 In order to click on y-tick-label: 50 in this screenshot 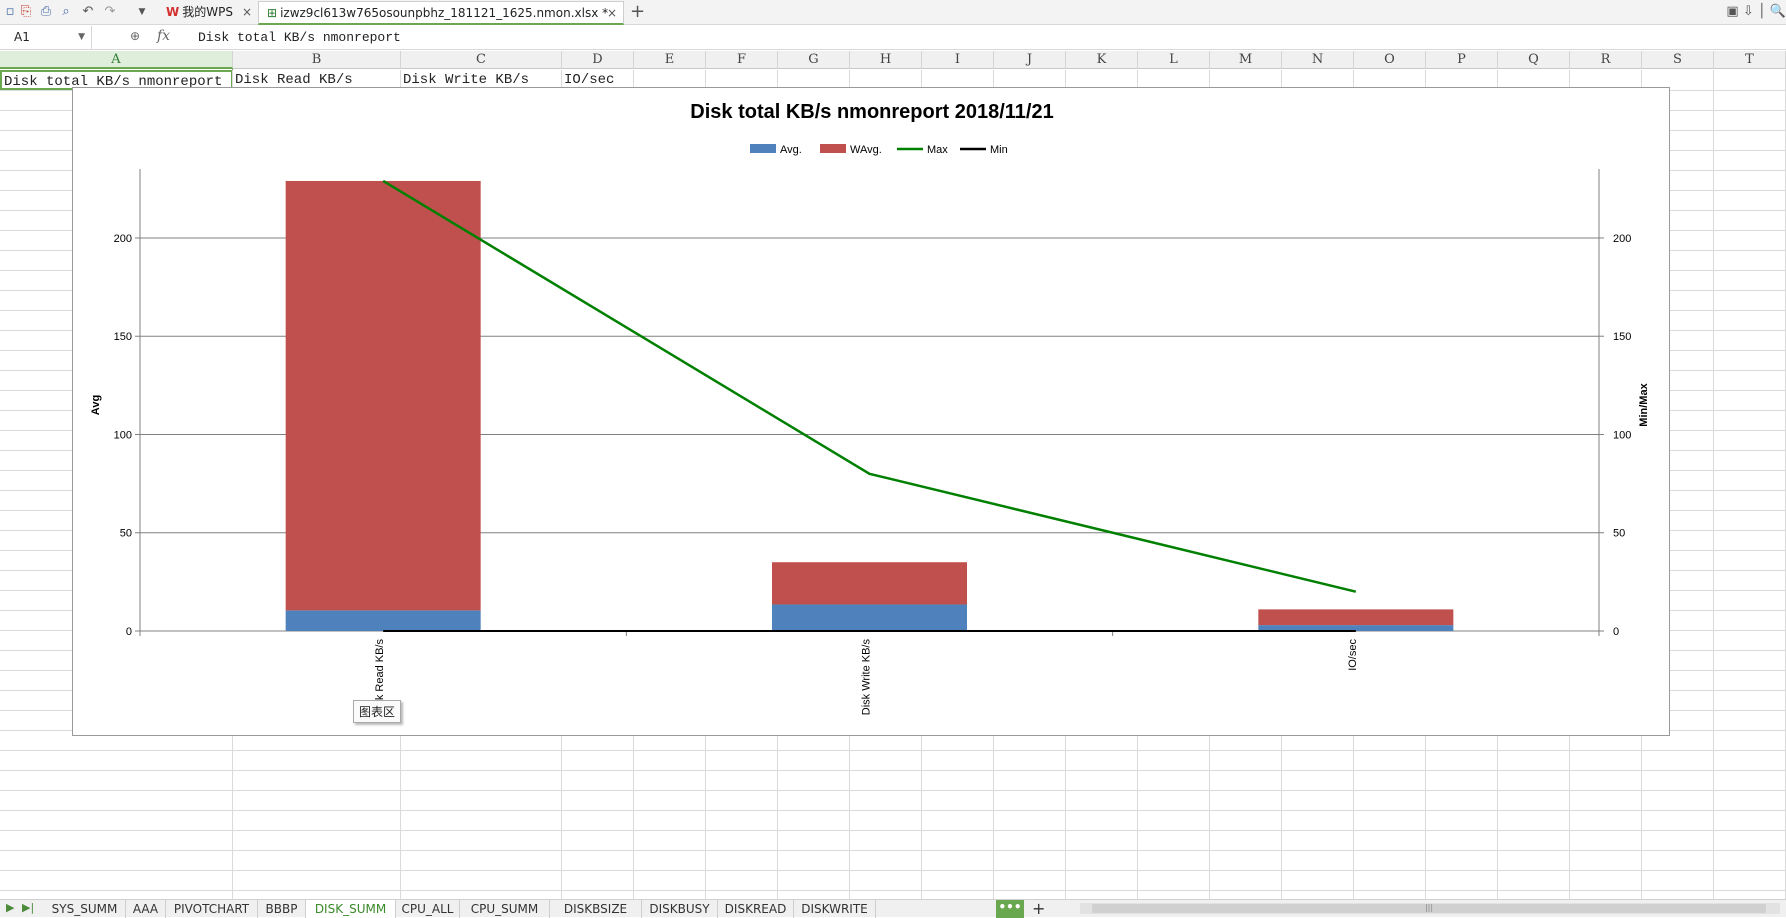, I will do `click(126, 534)`.